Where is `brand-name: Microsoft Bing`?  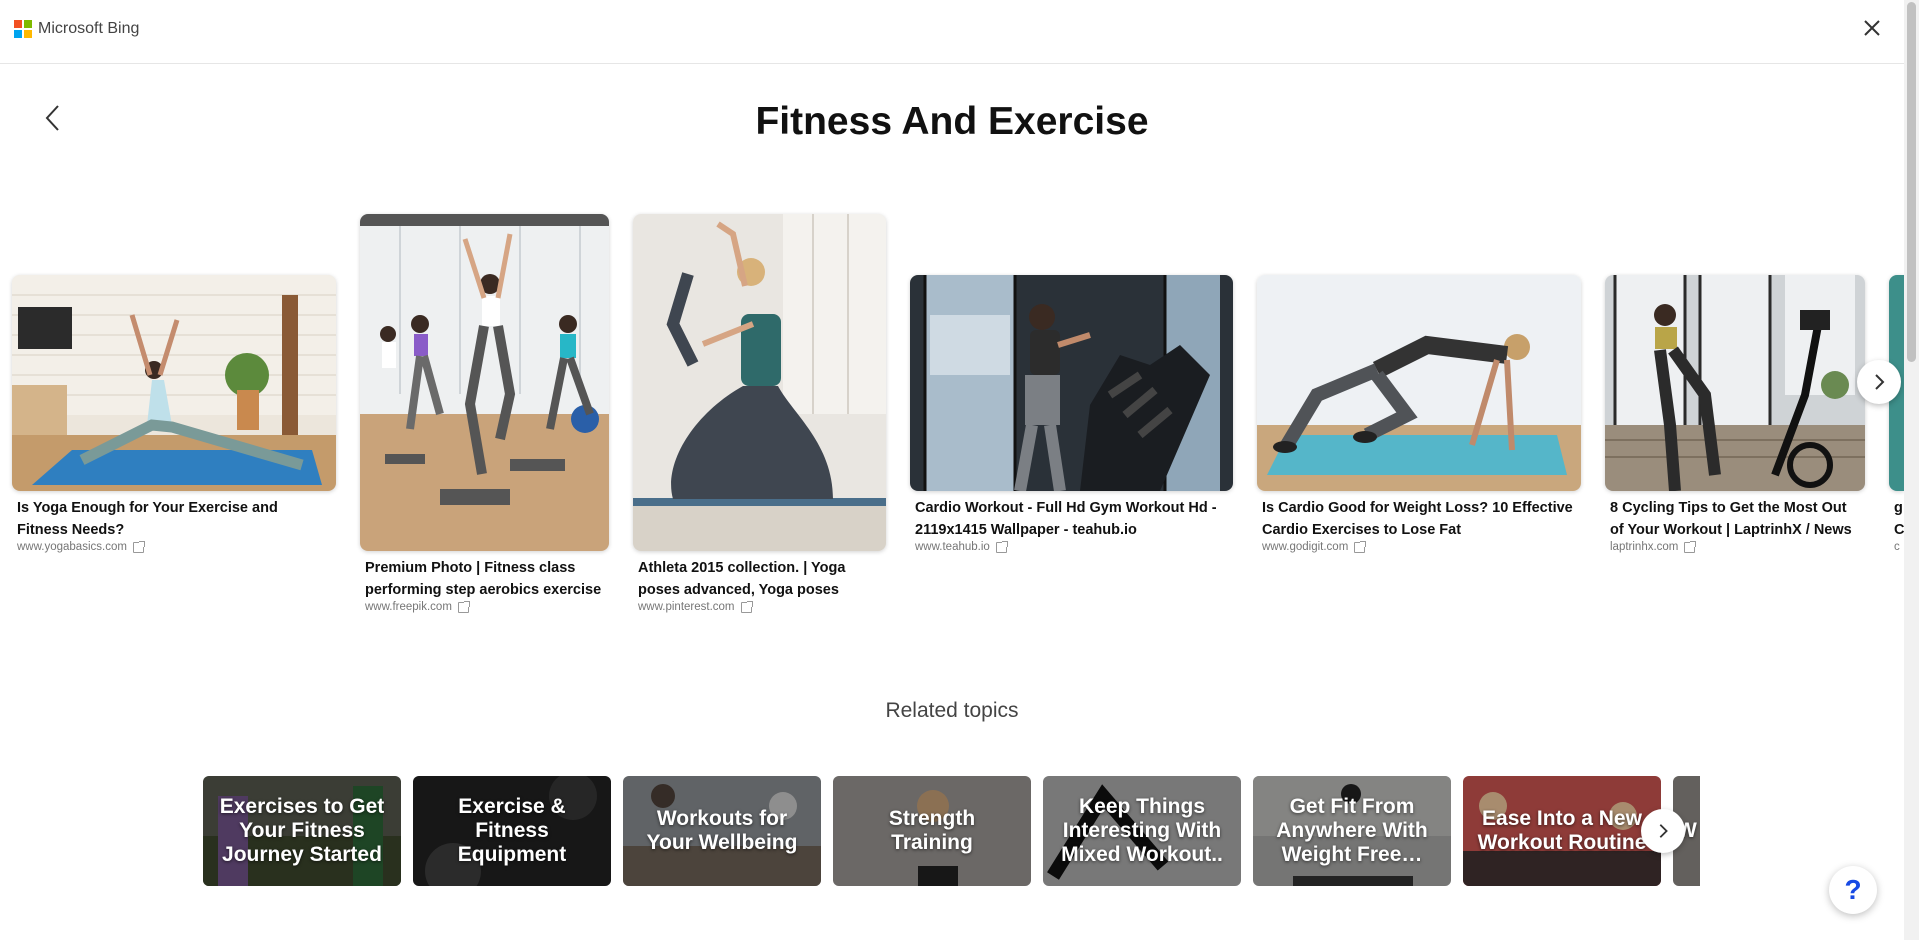
brand-name: Microsoft Bing is located at coordinates (89, 28).